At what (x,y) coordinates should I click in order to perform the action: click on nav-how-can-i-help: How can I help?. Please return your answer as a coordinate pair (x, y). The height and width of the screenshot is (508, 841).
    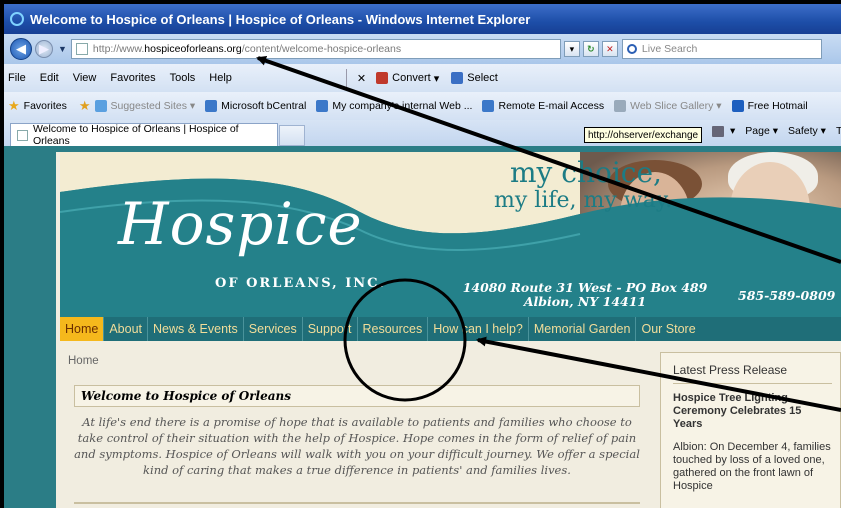
    Looking at the image, I should click on (478, 329).